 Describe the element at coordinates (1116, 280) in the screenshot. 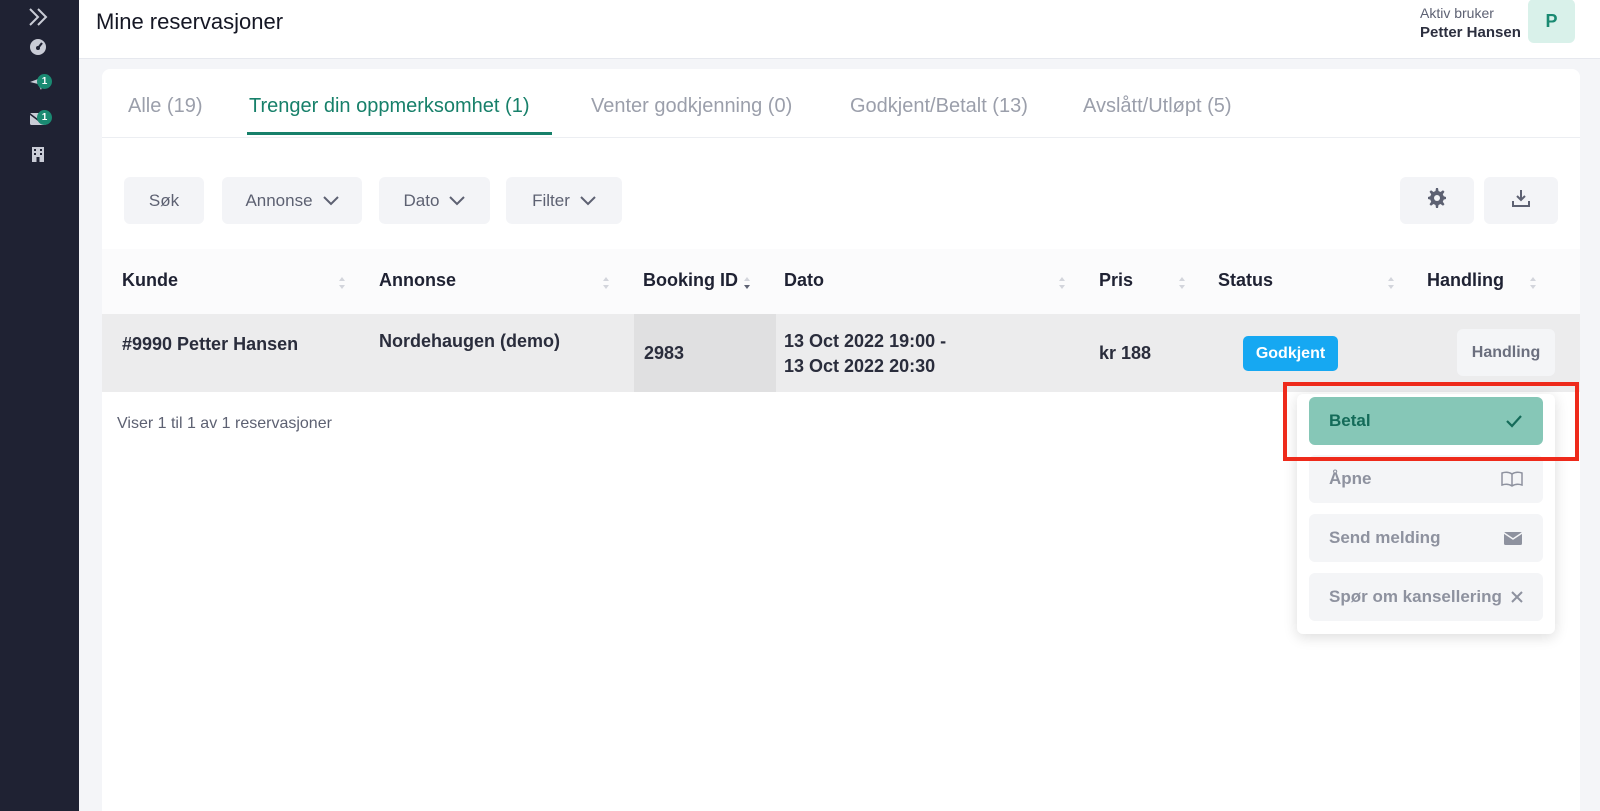

I see `col-header-pris: Pris` at that location.